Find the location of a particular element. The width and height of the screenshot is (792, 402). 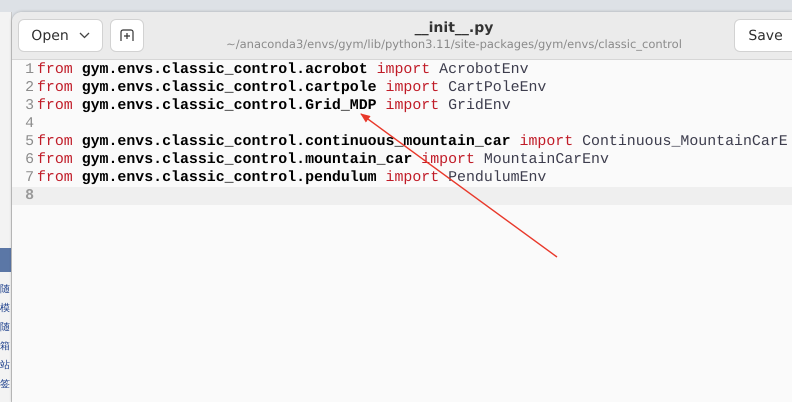

file-path: ~/anaconda3/envs/gym/lib/python3.11/site-packages/gym/envs/classic_control is located at coordinates (454, 44).